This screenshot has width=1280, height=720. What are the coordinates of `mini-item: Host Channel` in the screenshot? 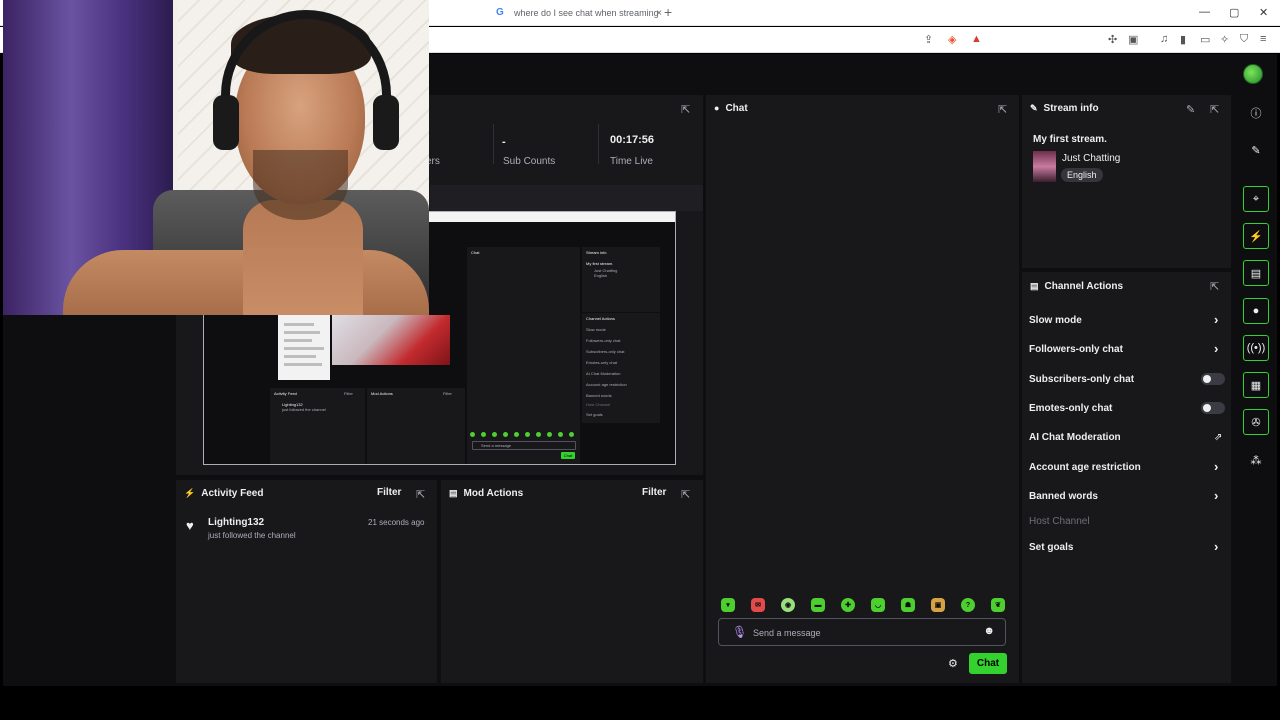 It's located at (598, 404).